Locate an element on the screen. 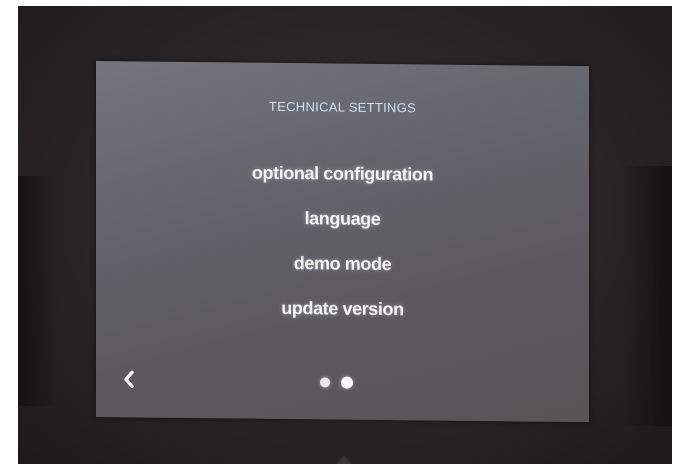 Image resolution: width=679 pixels, height=464 pixels. page-indicator is located at coordinates (336, 382).